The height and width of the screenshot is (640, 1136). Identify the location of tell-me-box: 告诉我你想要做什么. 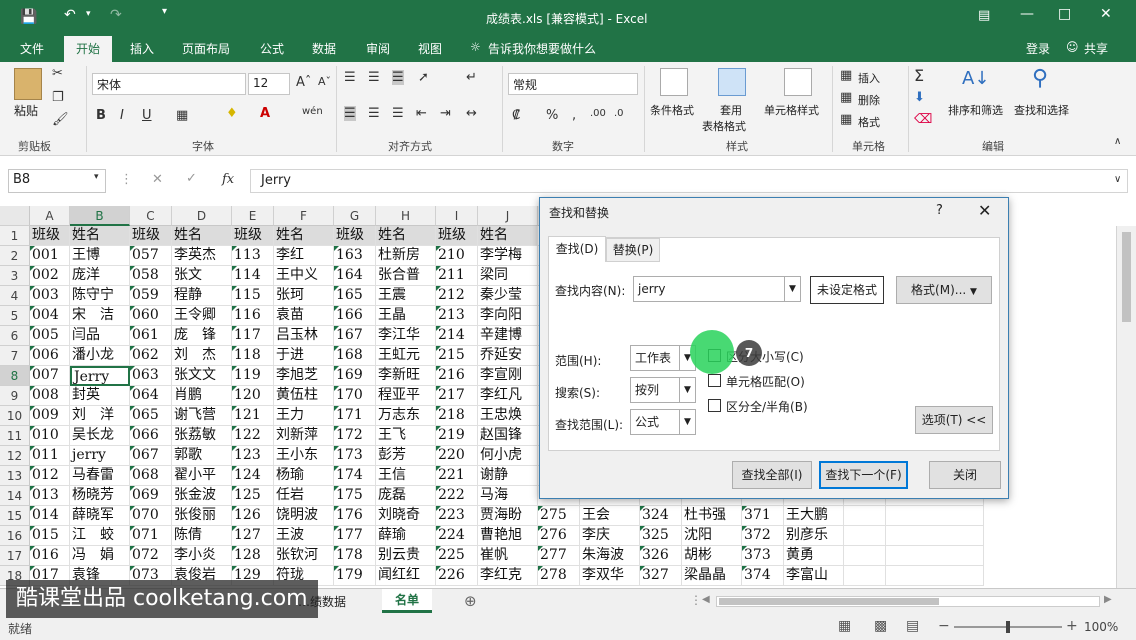
(542, 48).